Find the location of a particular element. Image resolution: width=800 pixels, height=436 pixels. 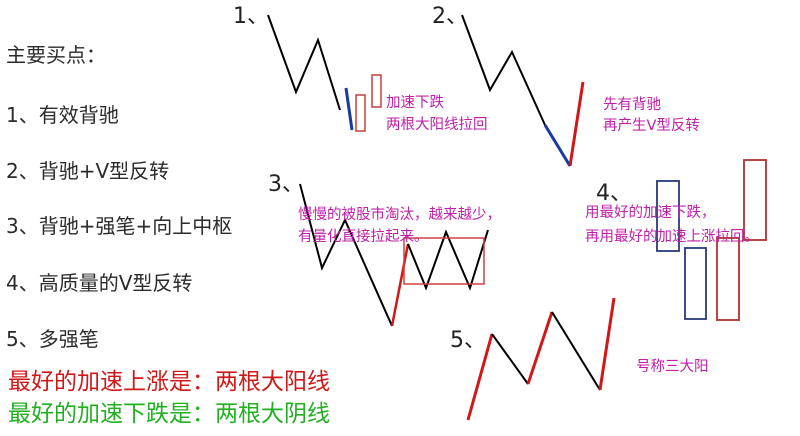

best-rise-text: 最好的加速上涨是：两根大阳线 is located at coordinates (169, 382).